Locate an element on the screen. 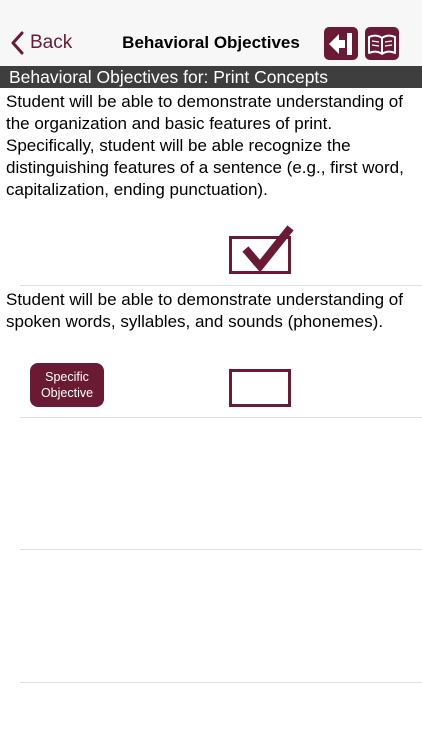 This screenshot has width=422, height=750. chevron-left-icon is located at coordinates (17, 43).